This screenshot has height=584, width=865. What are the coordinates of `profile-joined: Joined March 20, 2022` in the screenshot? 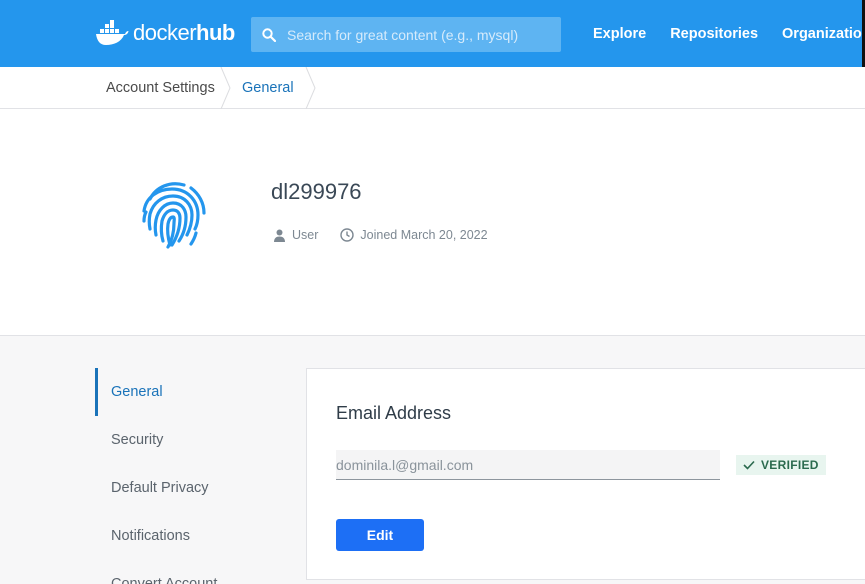 It's located at (414, 235).